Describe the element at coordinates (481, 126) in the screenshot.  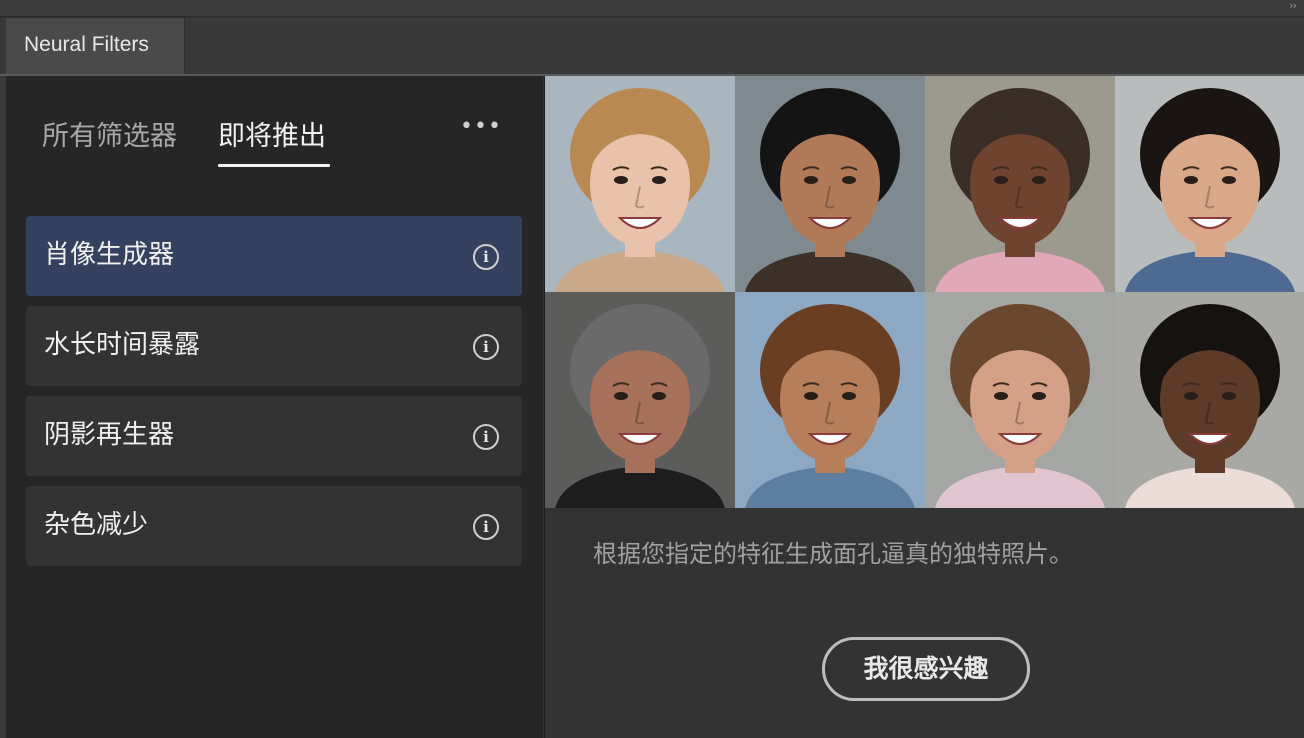
I see `more-options-icon: •••` at that location.